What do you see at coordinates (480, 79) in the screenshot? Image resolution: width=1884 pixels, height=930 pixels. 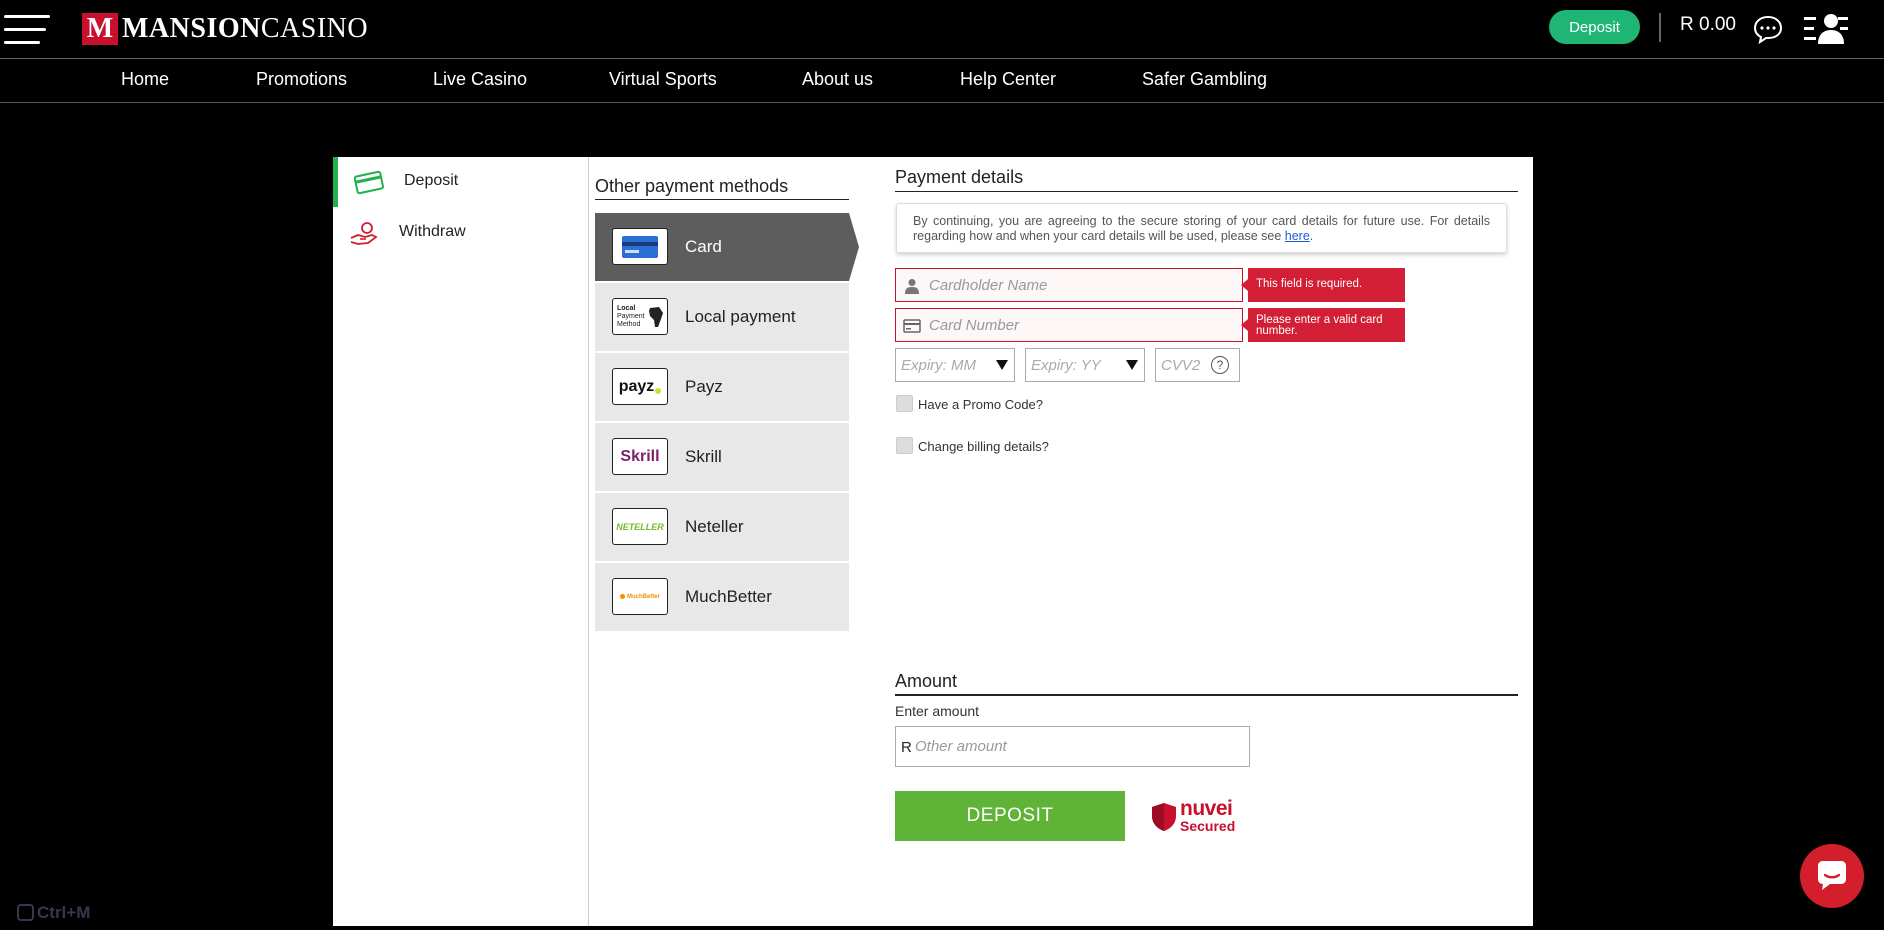 I see `nav-live-casino: Live Casino` at bounding box center [480, 79].